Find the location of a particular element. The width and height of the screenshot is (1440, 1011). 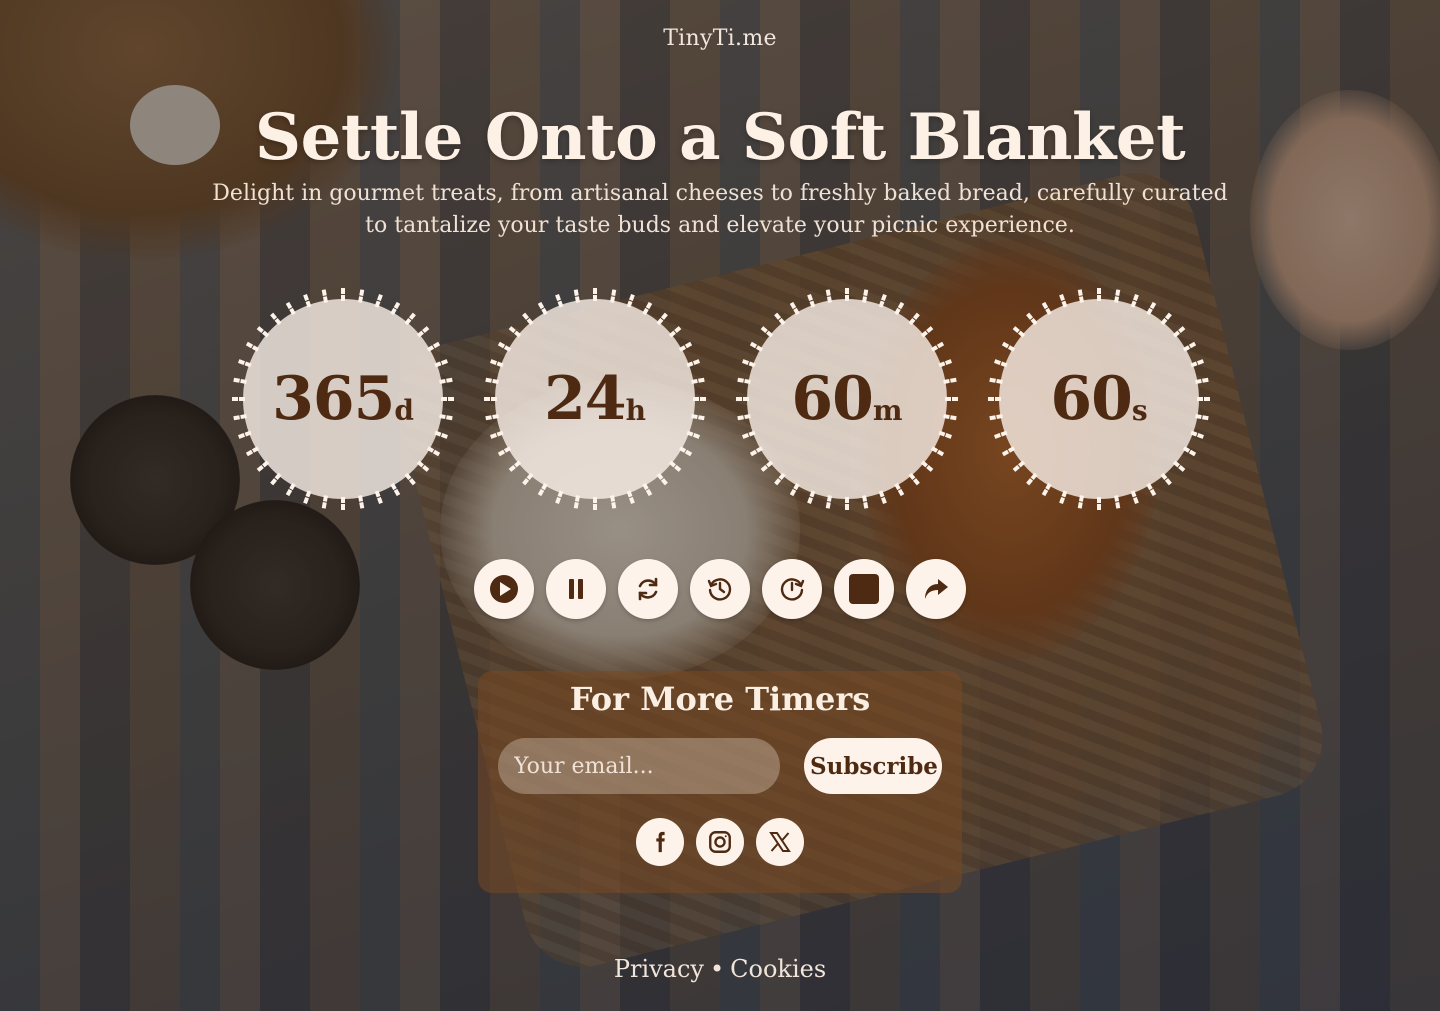

facebook-icon is located at coordinates (660, 842).